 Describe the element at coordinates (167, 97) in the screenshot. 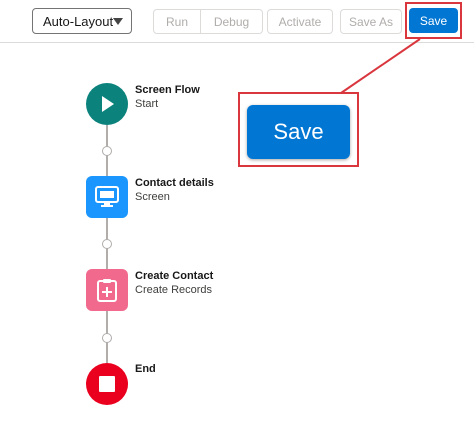

I see `start-node-label: Screen Flow Start` at that location.